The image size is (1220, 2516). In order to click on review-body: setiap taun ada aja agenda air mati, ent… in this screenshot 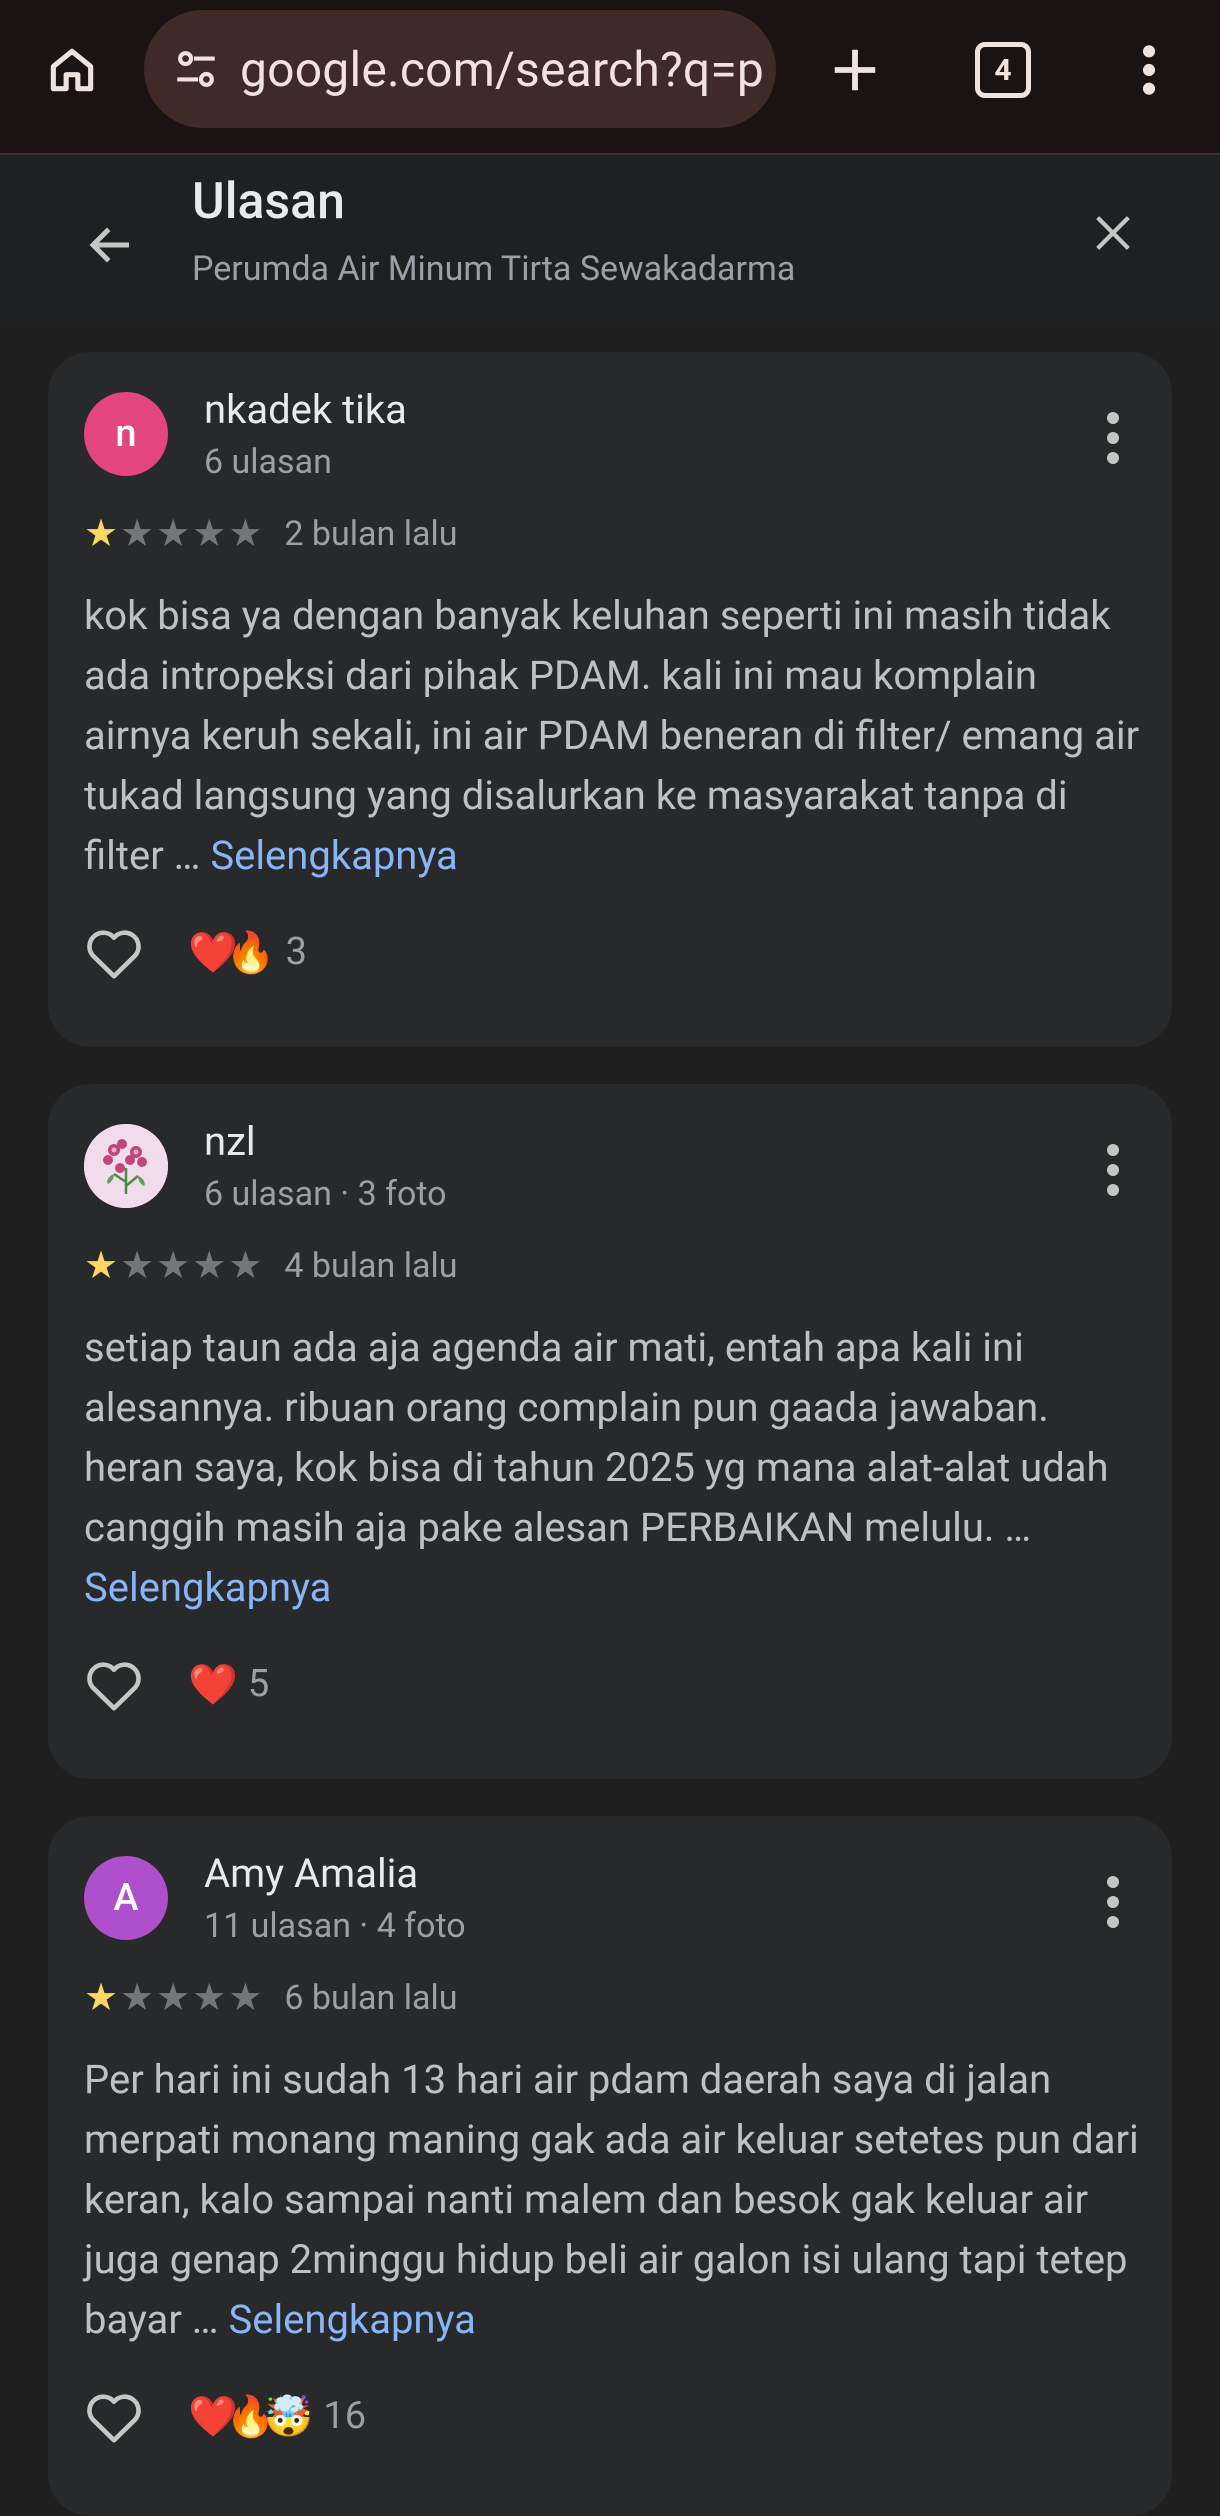, I will do `click(596, 1437)`.